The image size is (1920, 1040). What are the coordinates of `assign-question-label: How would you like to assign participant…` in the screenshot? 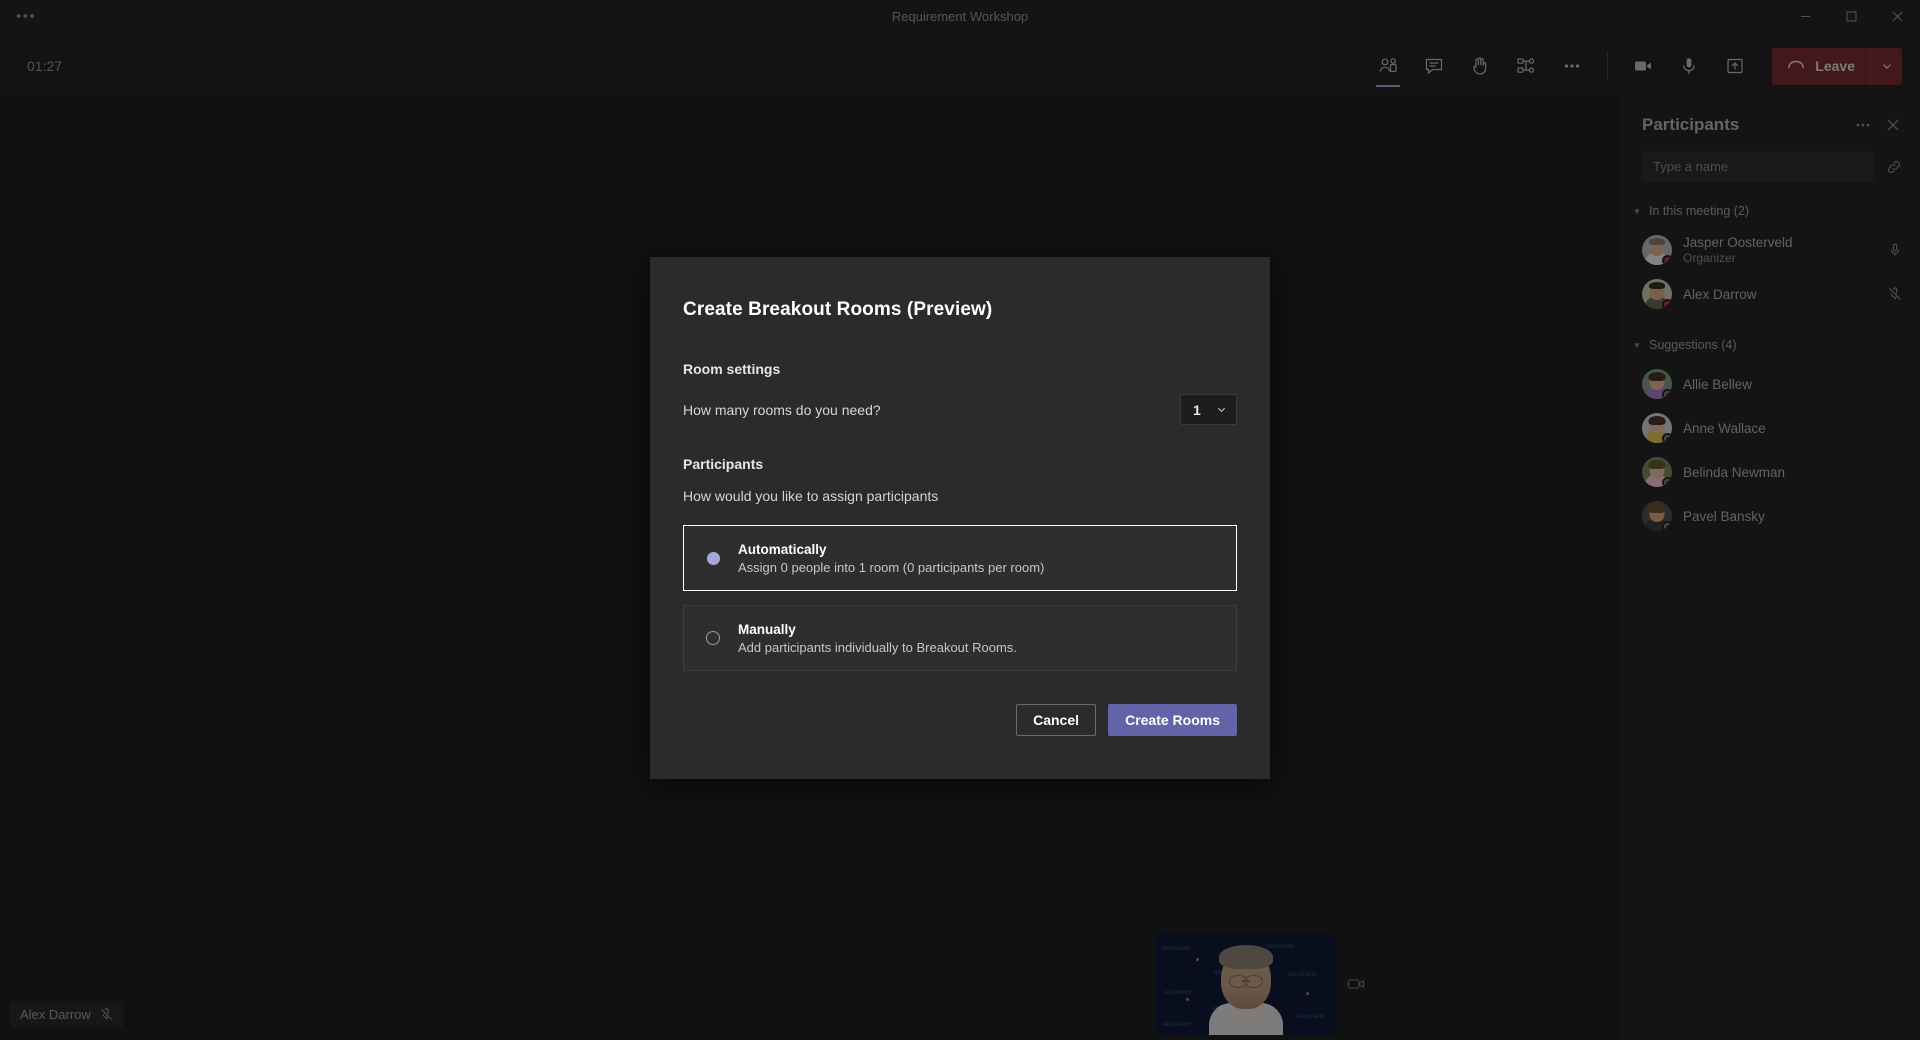 It's located at (811, 496).